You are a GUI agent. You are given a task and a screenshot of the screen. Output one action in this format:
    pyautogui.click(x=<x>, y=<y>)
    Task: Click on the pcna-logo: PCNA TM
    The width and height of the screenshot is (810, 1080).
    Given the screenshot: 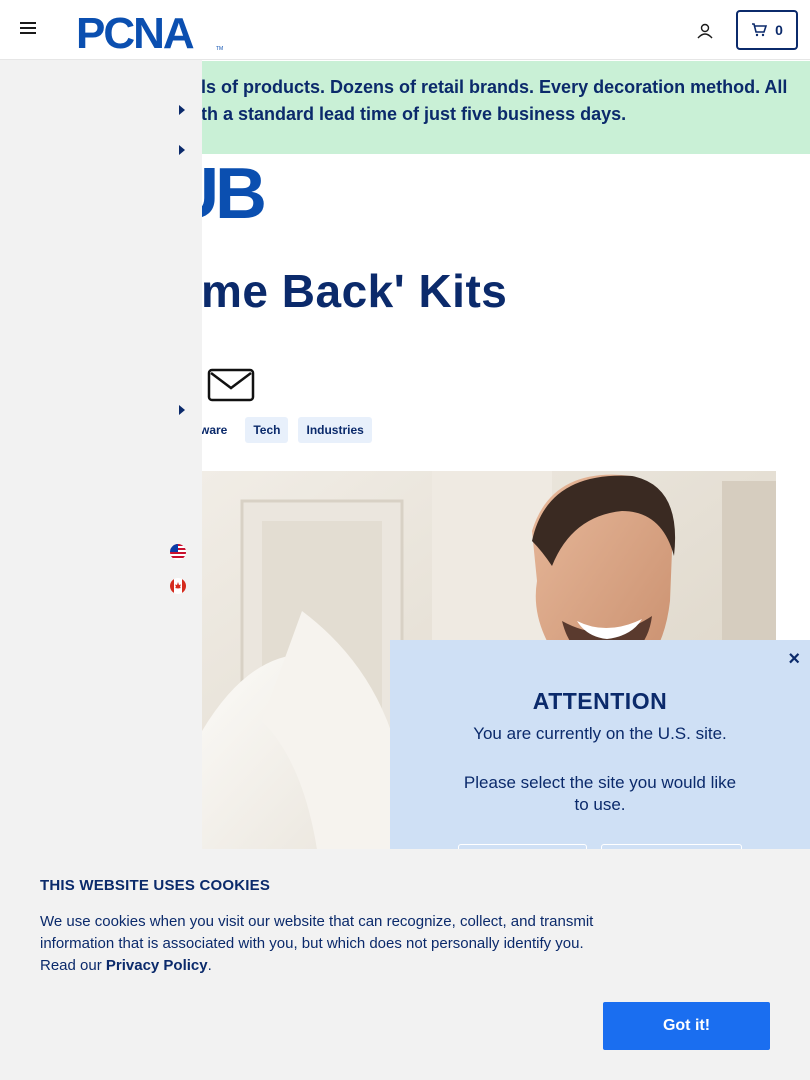 What is the action you would take?
    pyautogui.click(x=150, y=31)
    